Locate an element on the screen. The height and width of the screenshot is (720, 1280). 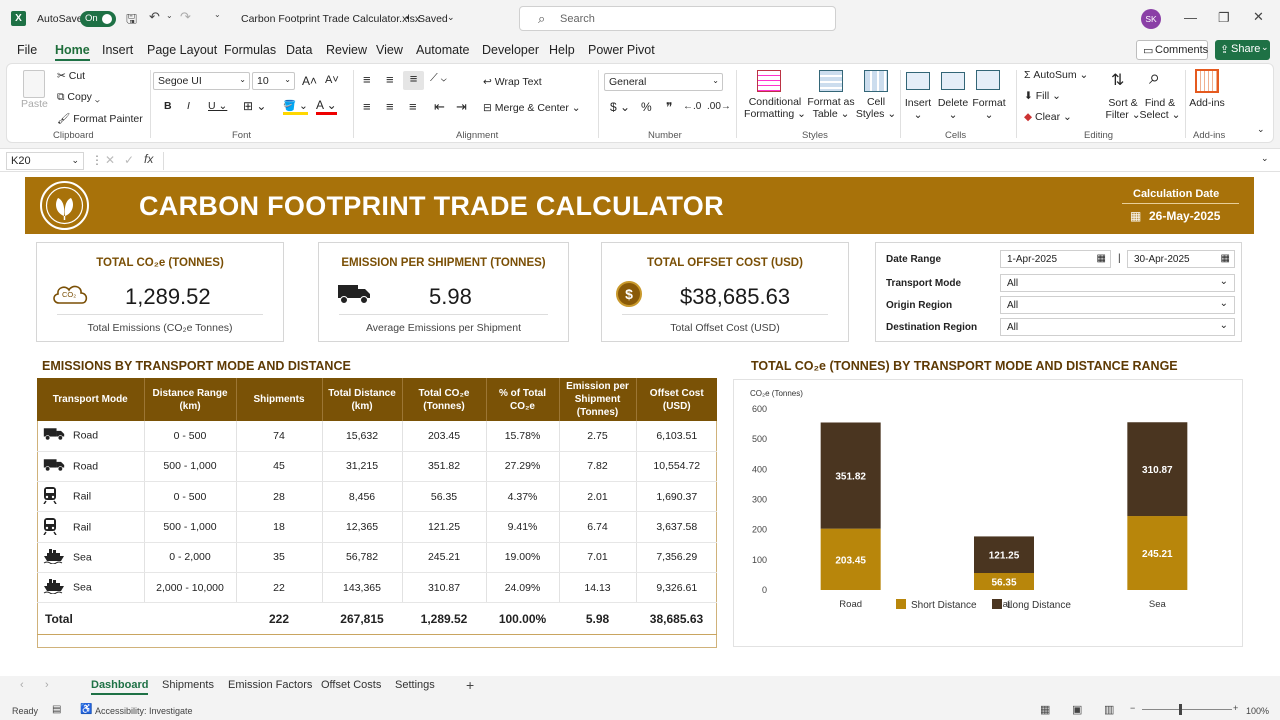
orientation-icon: ⟋ ⌄ is located at coordinates (438, 78).